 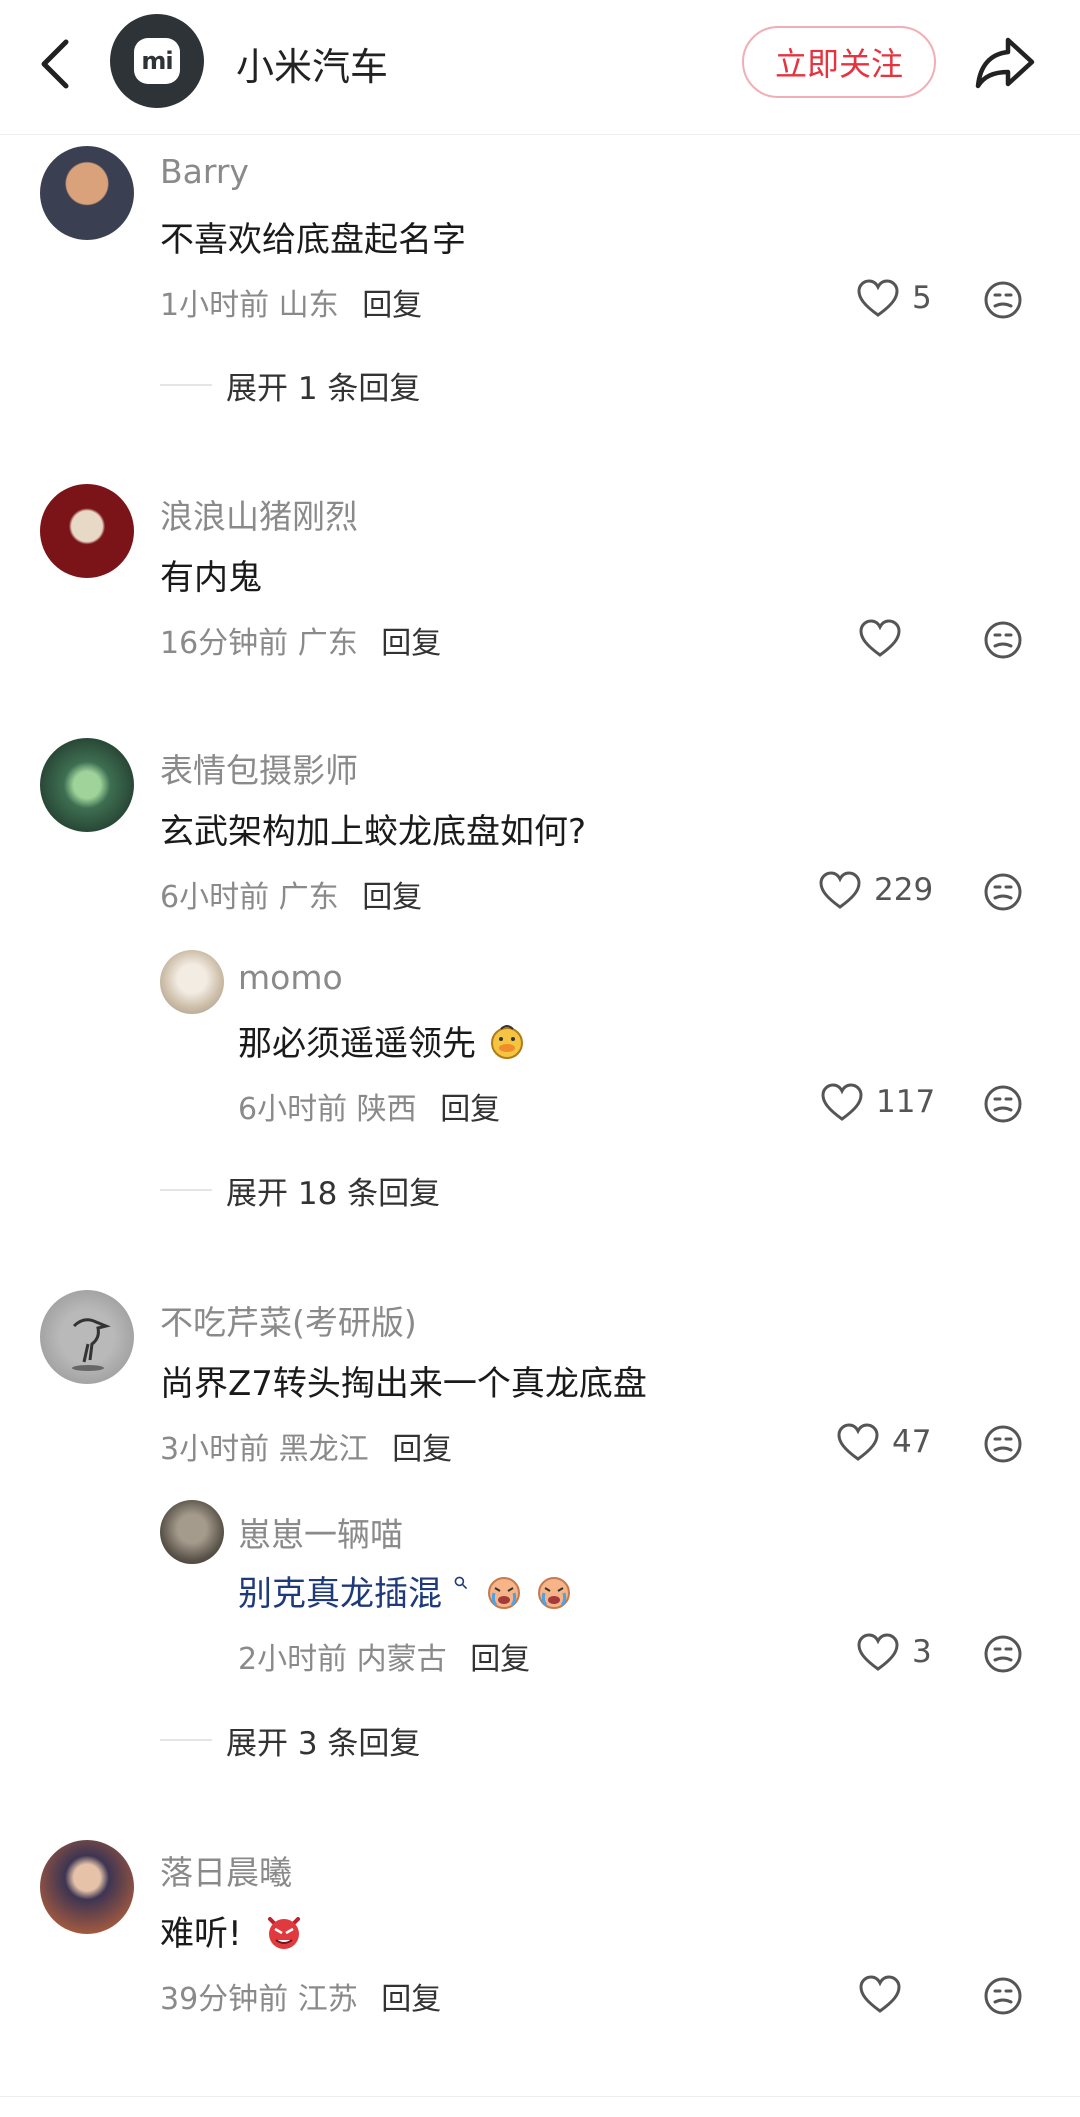 I want to click on comment-text: 不喜欢给底盘起名字, so click(x=313, y=236).